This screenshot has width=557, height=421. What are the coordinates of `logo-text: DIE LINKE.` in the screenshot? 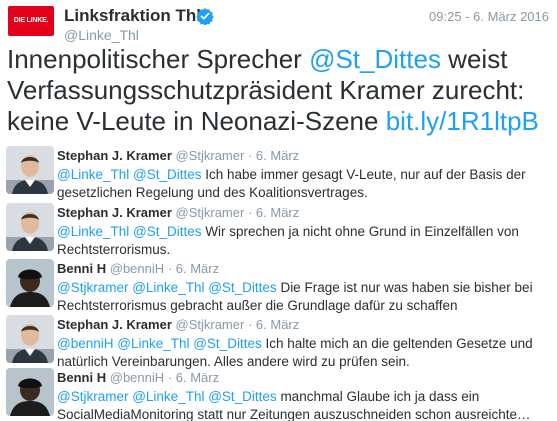 It's located at (31, 20).